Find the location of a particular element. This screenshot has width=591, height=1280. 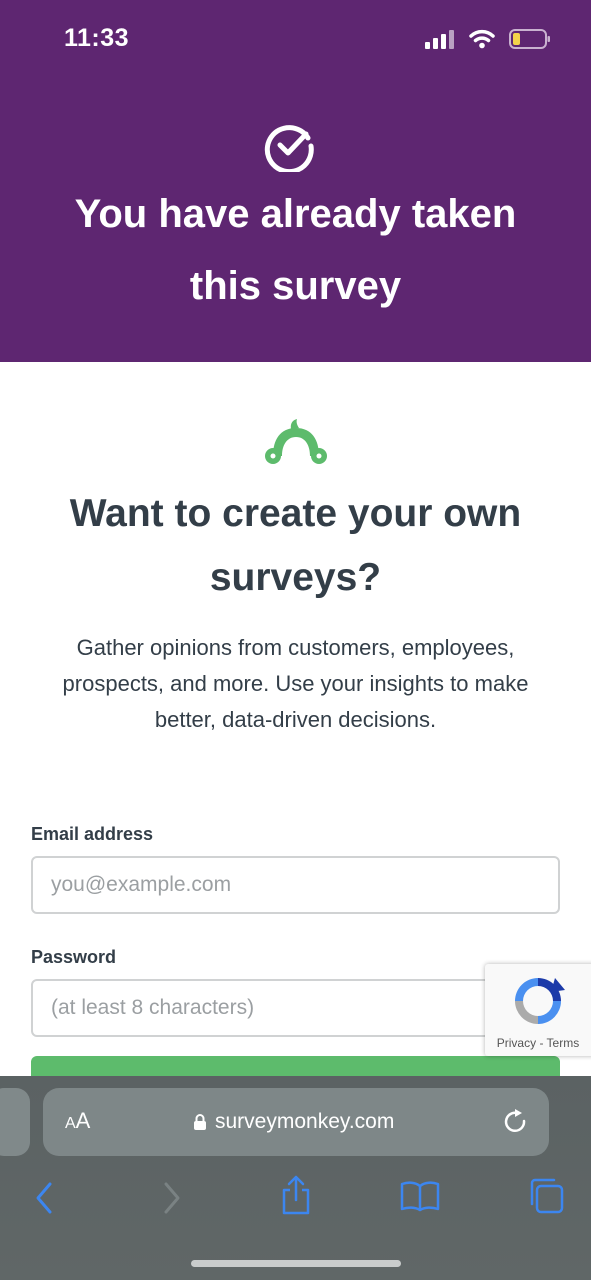

surveymonkey-logo-icon is located at coordinates (296, 441).